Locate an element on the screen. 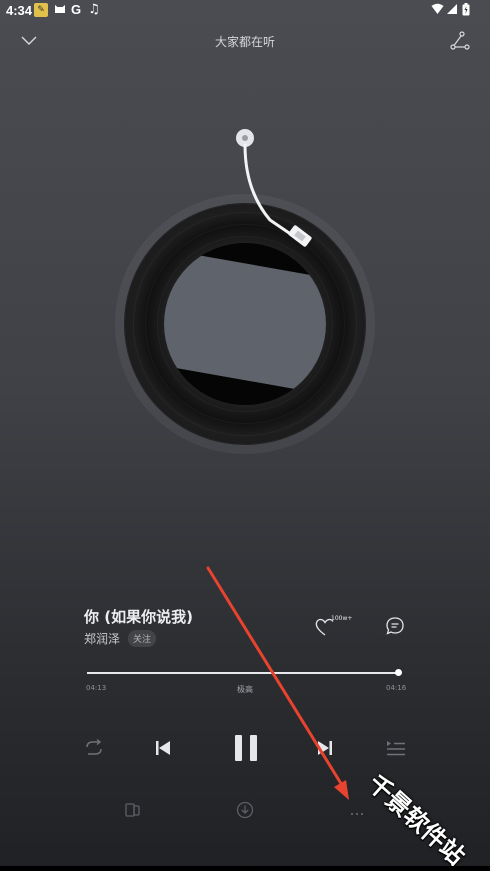 The height and width of the screenshot is (871, 490). album-cover-art is located at coordinates (245, 322).